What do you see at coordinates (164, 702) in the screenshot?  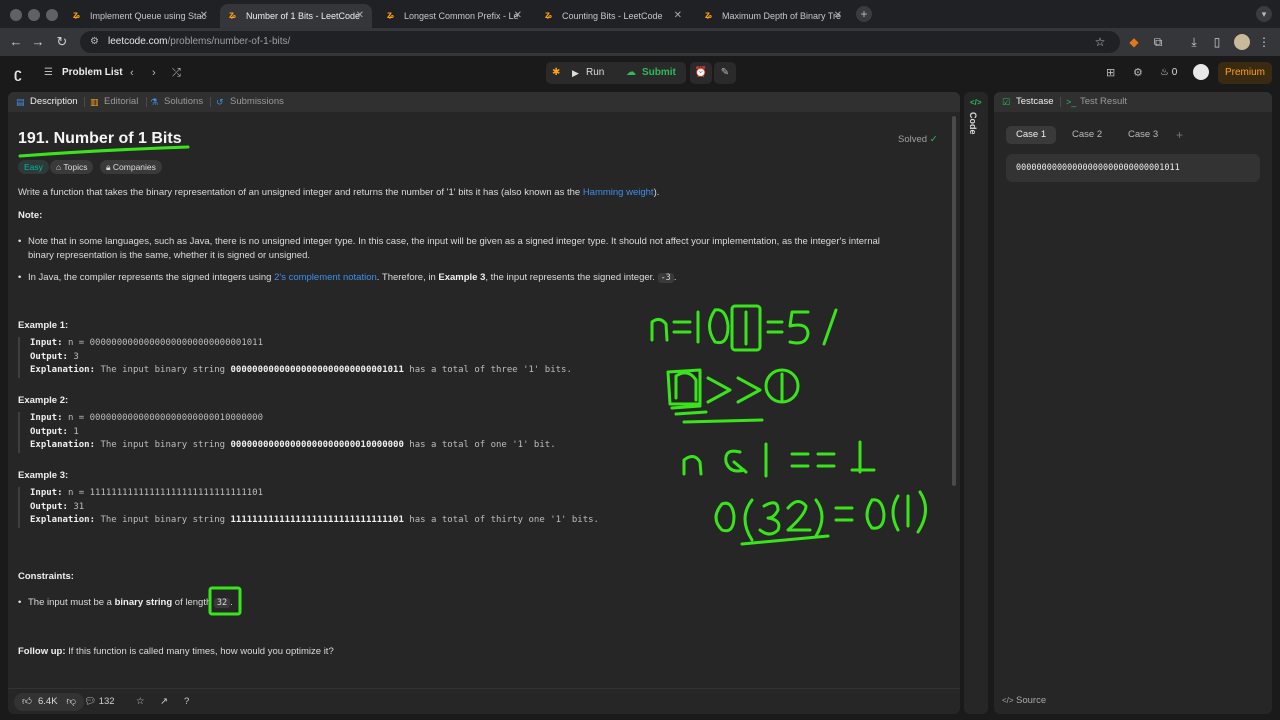 I see `share-icon: ↗` at bounding box center [164, 702].